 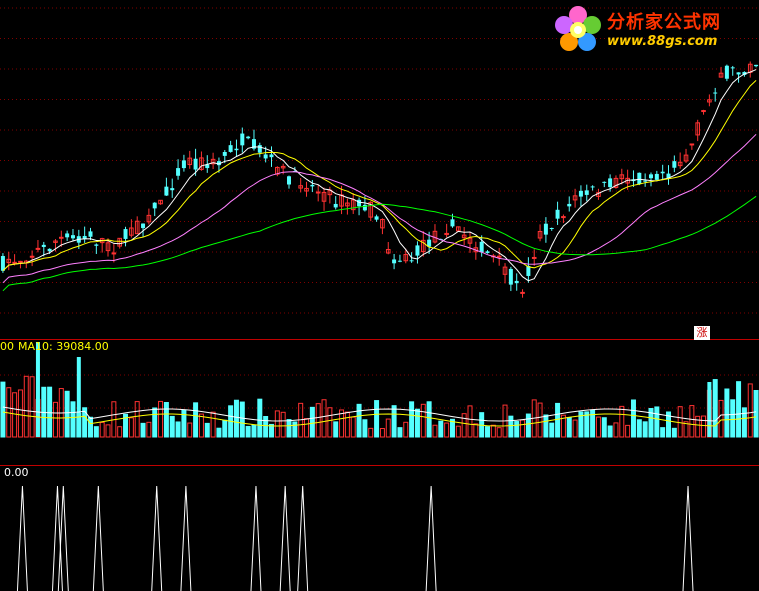 I want to click on logo-url: www.88gs.com, so click(x=662, y=41).